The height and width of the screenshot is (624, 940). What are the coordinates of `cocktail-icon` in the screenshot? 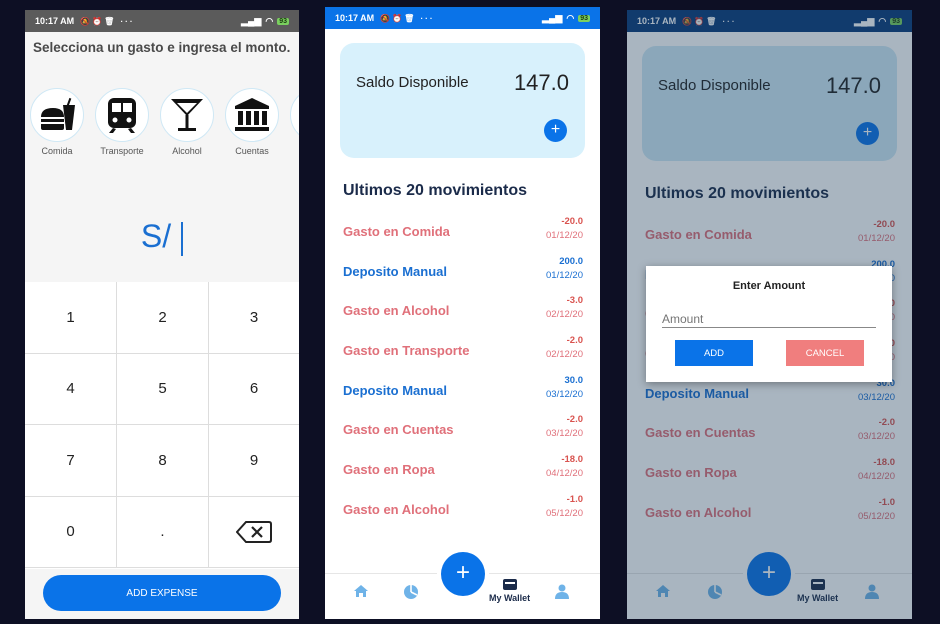 It's located at (187, 115).